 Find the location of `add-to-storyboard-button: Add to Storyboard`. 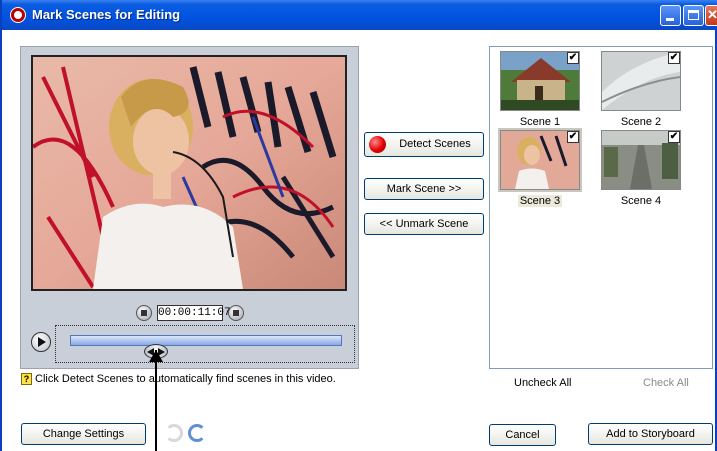

add-to-storyboard-button: Add to Storyboard is located at coordinates (650, 434).